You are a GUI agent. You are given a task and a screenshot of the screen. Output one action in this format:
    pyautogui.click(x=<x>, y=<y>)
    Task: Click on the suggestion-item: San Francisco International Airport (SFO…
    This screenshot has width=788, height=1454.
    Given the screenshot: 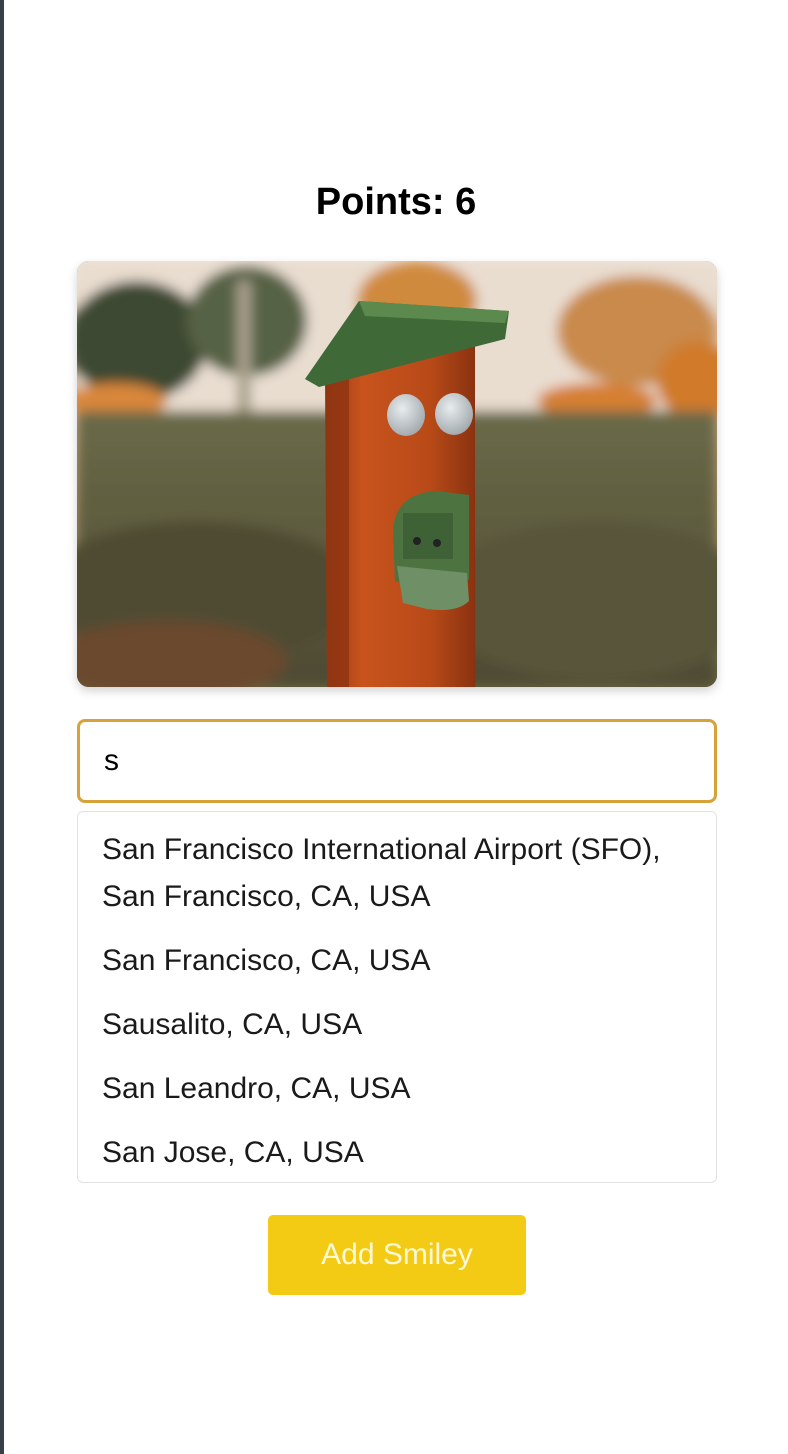 What is the action you would take?
    pyautogui.click(x=397, y=873)
    